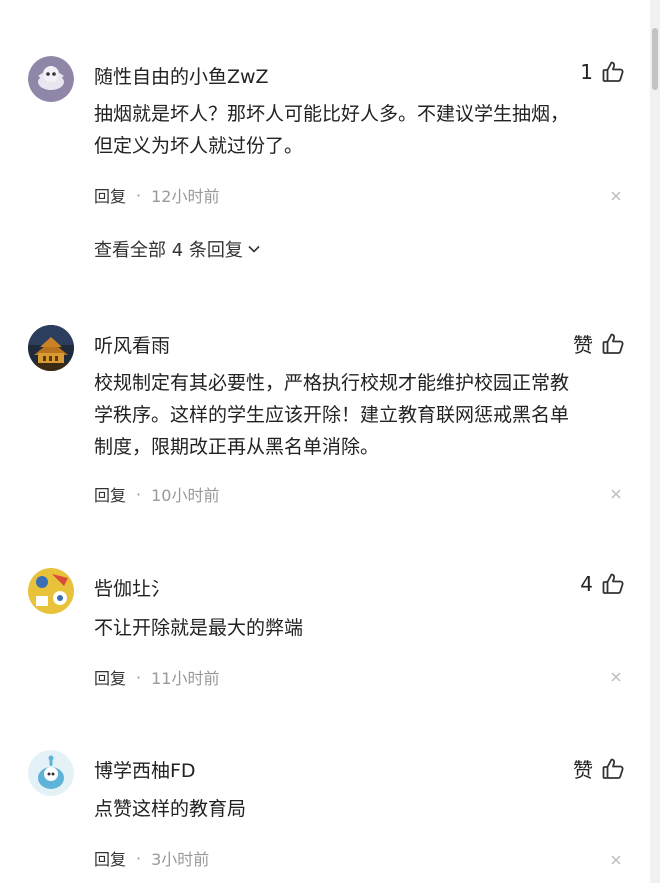  Describe the element at coordinates (170, 809) in the screenshot. I see `comment-text-line: 点赞这样的教育局` at that location.